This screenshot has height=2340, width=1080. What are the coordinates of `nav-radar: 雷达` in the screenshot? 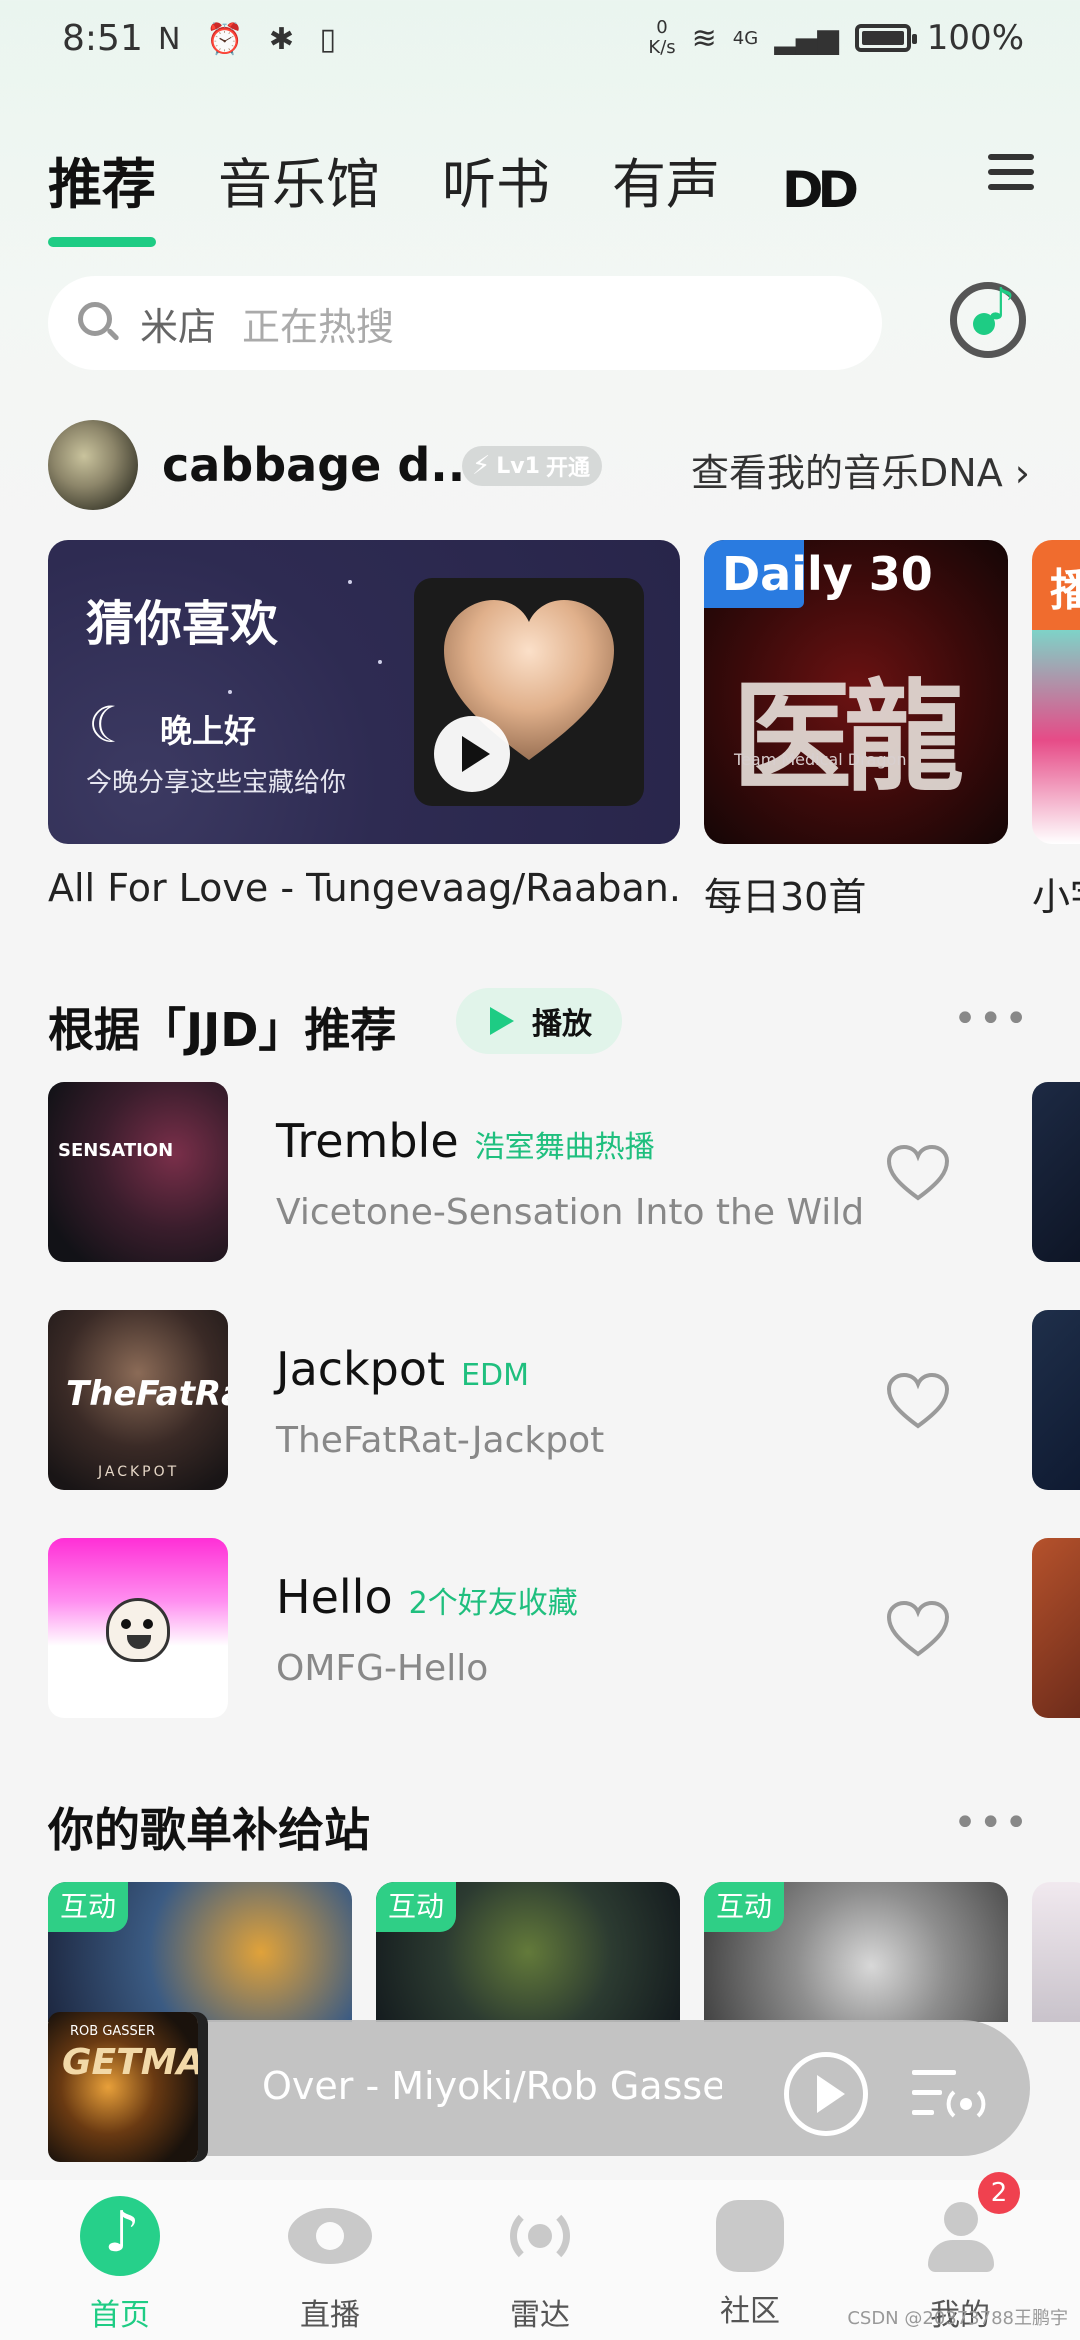 It's located at (540, 2265).